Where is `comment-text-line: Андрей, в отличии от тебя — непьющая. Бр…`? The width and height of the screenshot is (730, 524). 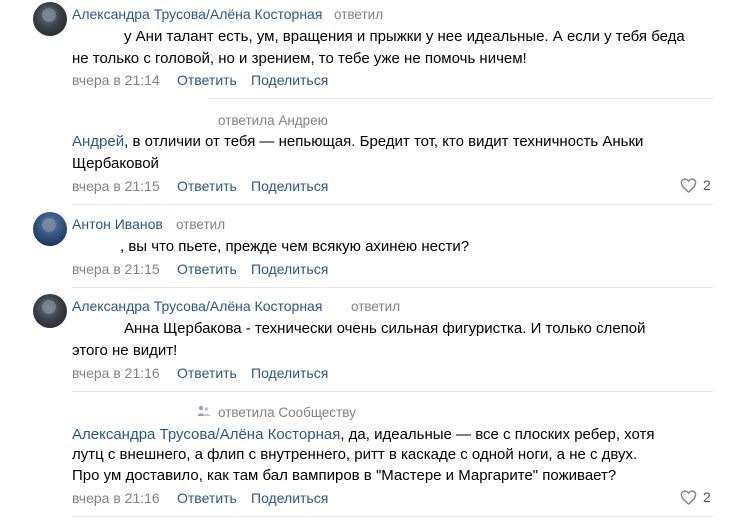
comment-text-line: Андрей, в отличии от тебя — непьющая. Бр… is located at coordinates (358, 141).